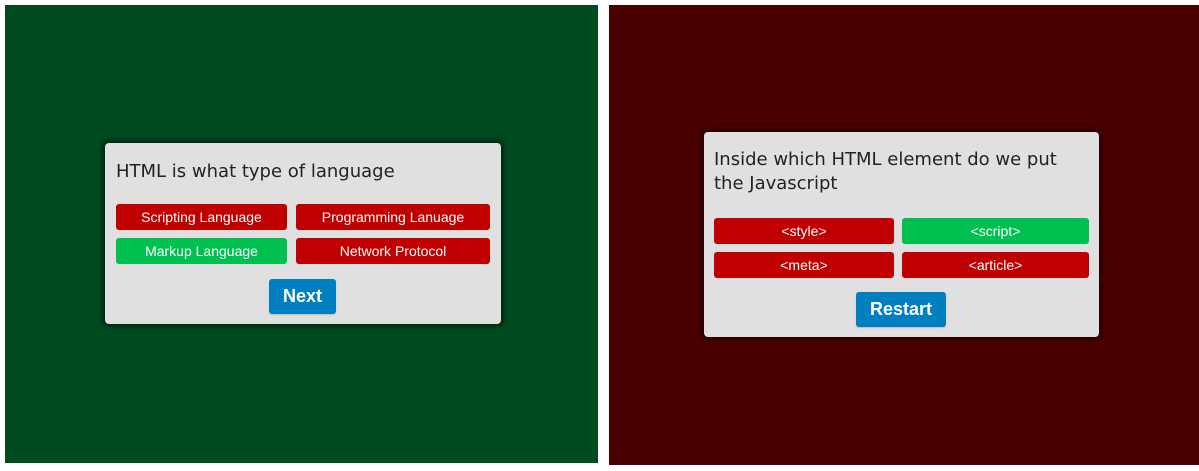 The width and height of the screenshot is (1199, 471). I want to click on answer-button-meta: <meta>, so click(804, 265).